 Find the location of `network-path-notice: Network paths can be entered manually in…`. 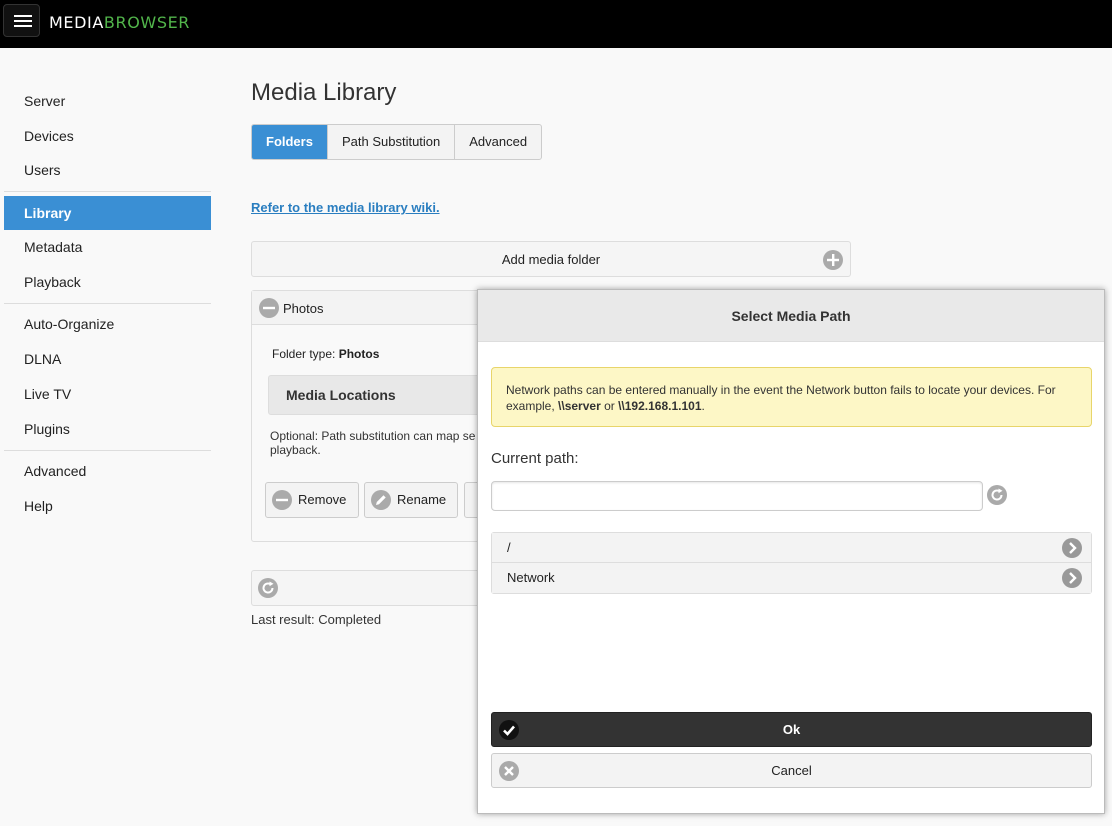

network-path-notice: Network paths can be entered manually in… is located at coordinates (791, 397).